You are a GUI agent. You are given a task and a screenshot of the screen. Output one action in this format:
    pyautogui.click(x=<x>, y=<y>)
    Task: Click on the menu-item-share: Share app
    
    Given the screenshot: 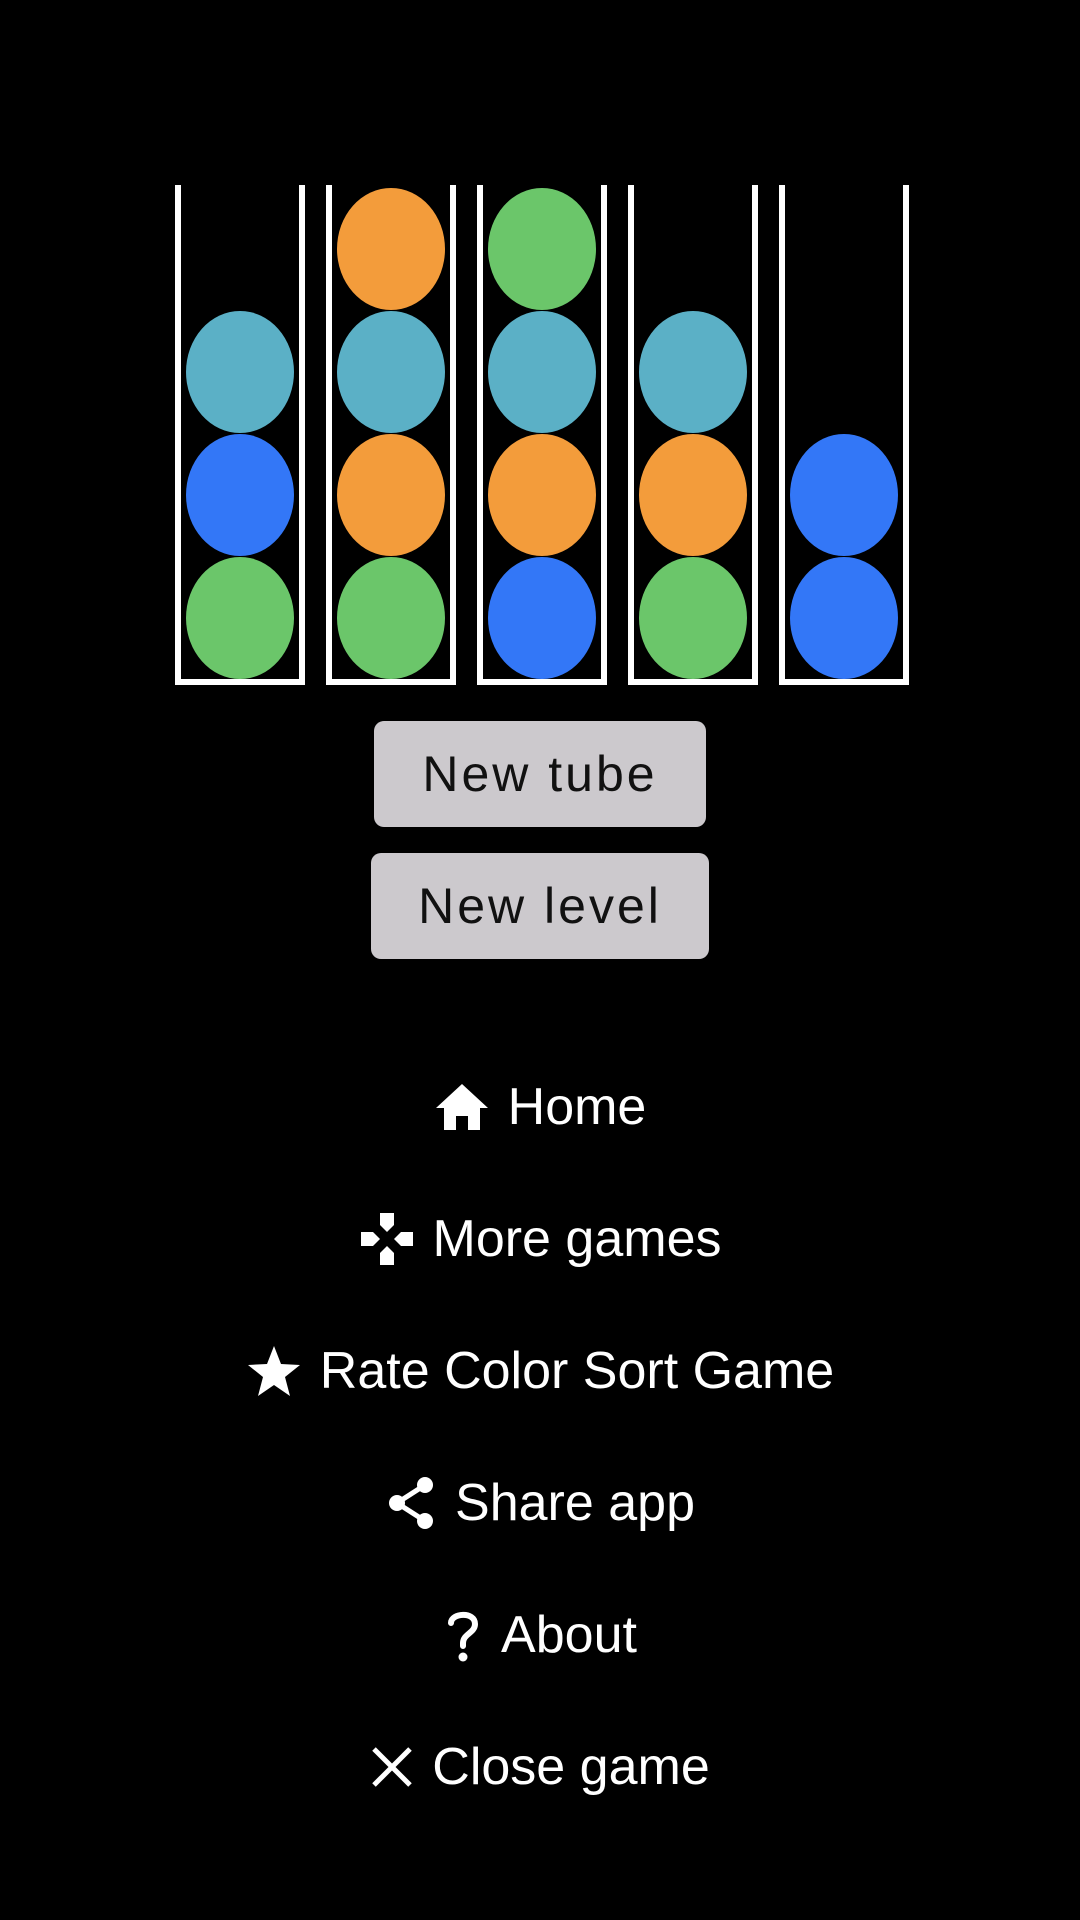 What is the action you would take?
    pyautogui.click(x=540, y=1503)
    